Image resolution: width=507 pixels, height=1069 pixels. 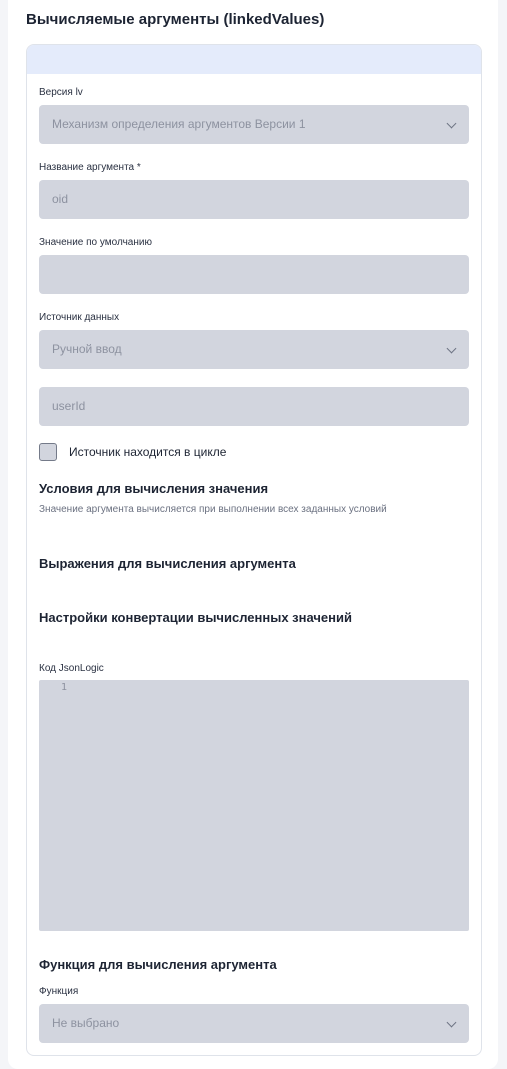 I want to click on function-select-value: Не выбрано, so click(x=86, y=1023).